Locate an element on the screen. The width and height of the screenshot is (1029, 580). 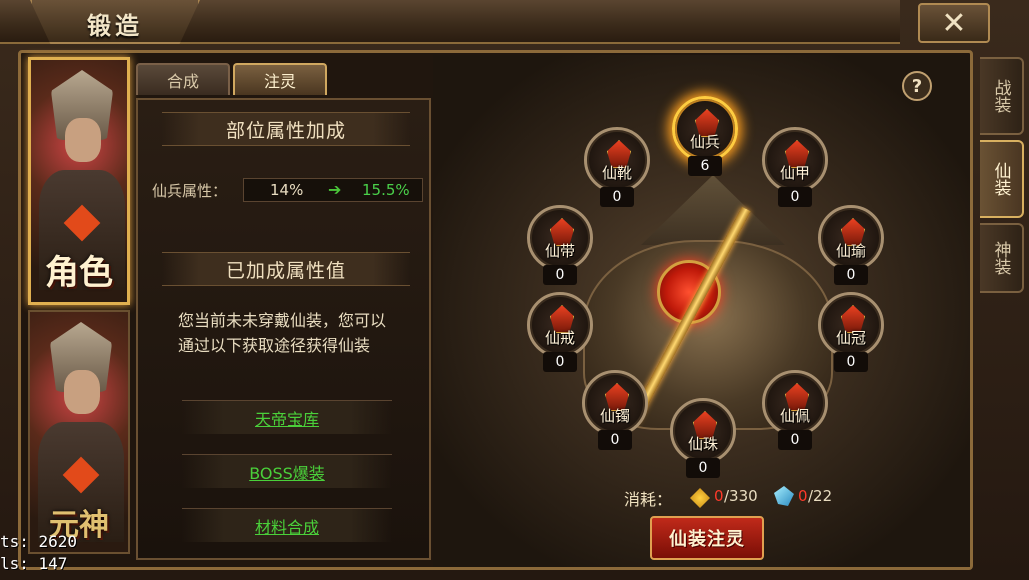
title-plate: 锻造 is located at coordinates (115, 22).